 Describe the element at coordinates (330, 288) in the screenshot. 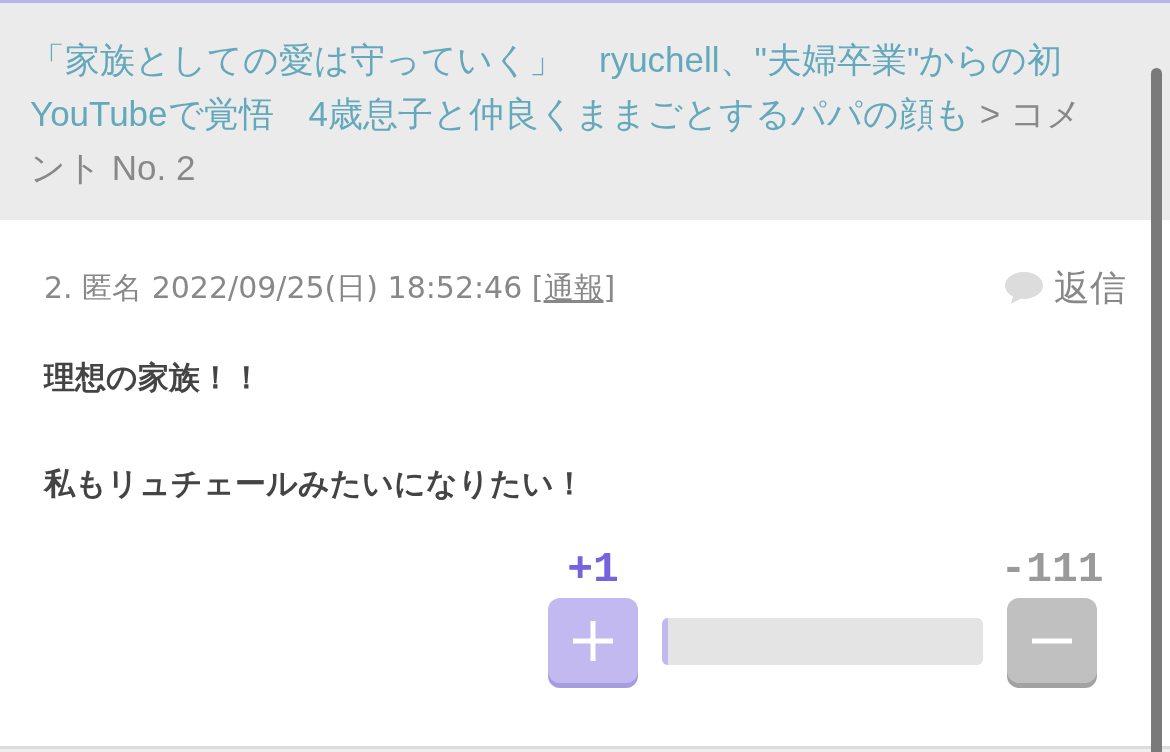

I see `comment-meta: 2. 匿名 2022/09/25(日) 18:52:46 [通報]` at that location.